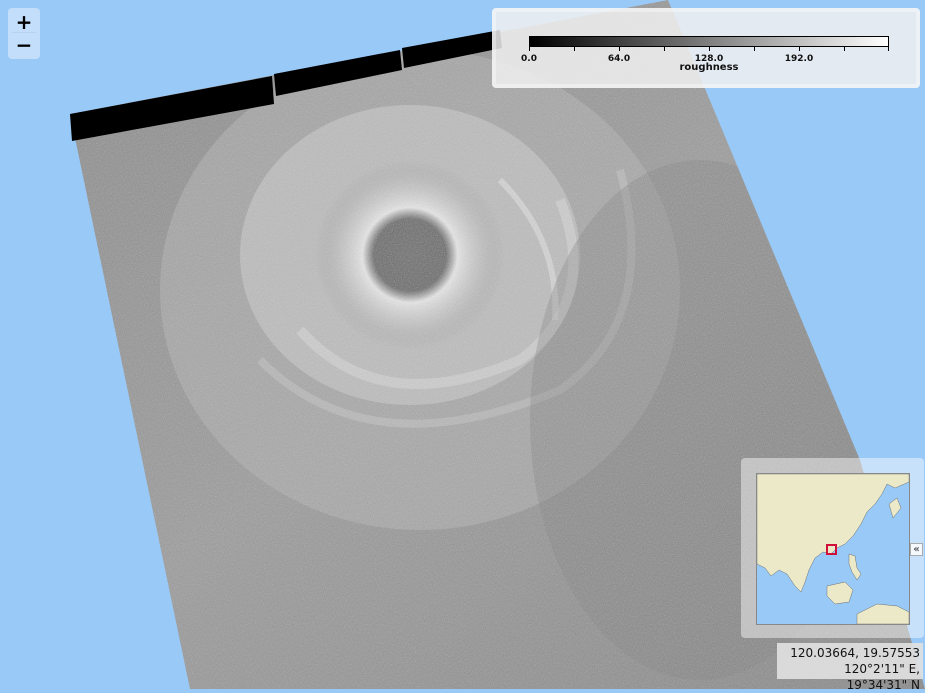  I want to click on overview-land-asia, so click(833, 533).